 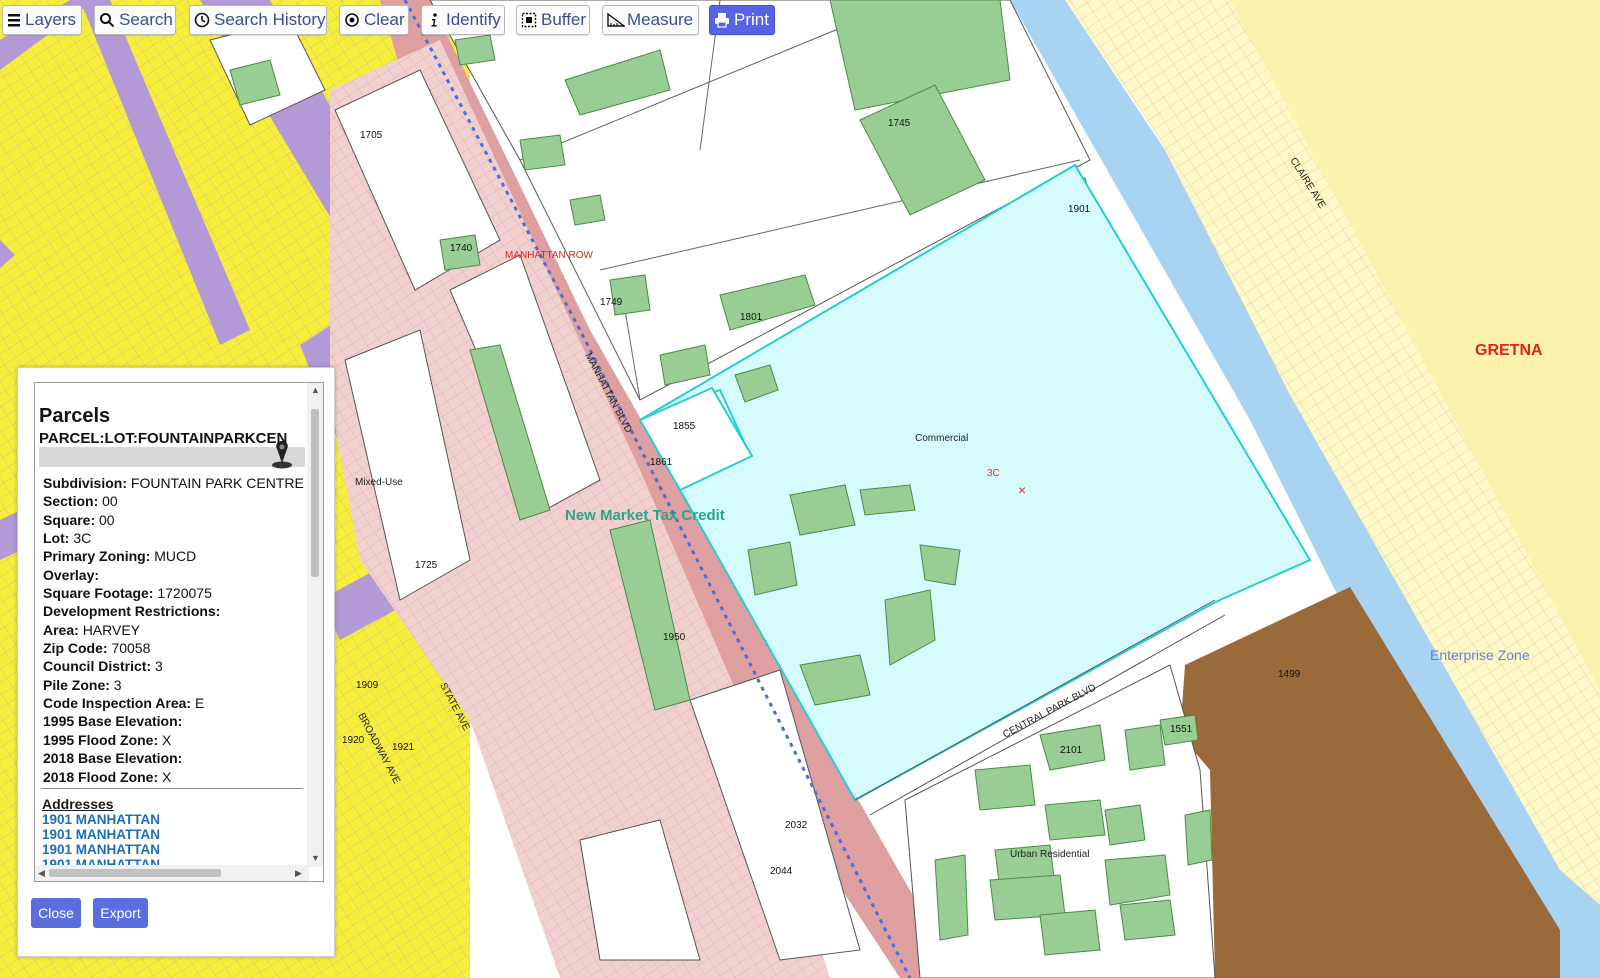 What do you see at coordinates (80, 501) in the screenshot?
I see `attr-section: Section: 00` at bounding box center [80, 501].